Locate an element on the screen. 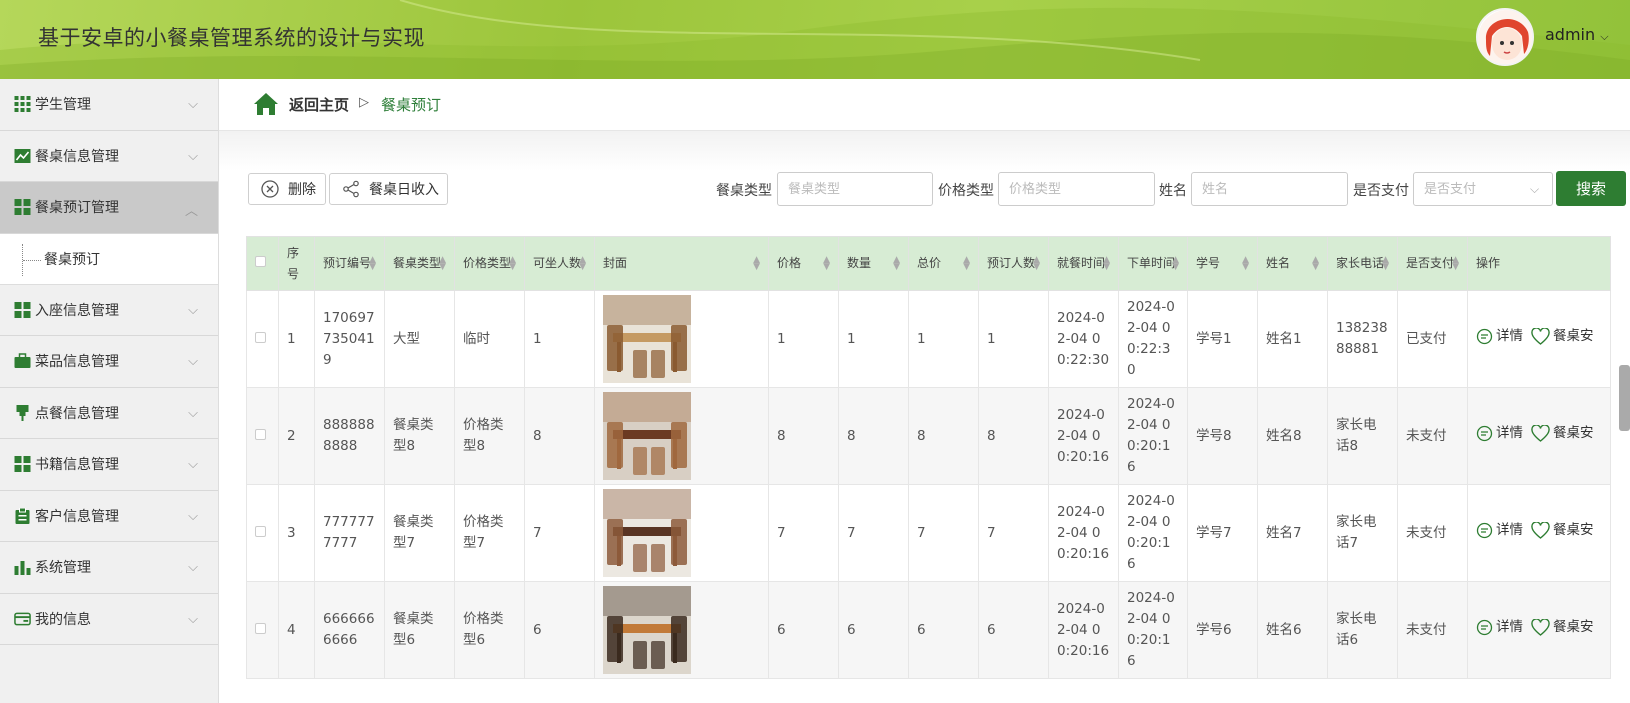 Image resolution: width=1630 pixels, height=703 pixels. col-header: 封面 ▲ ▼ is located at coordinates (681, 263).